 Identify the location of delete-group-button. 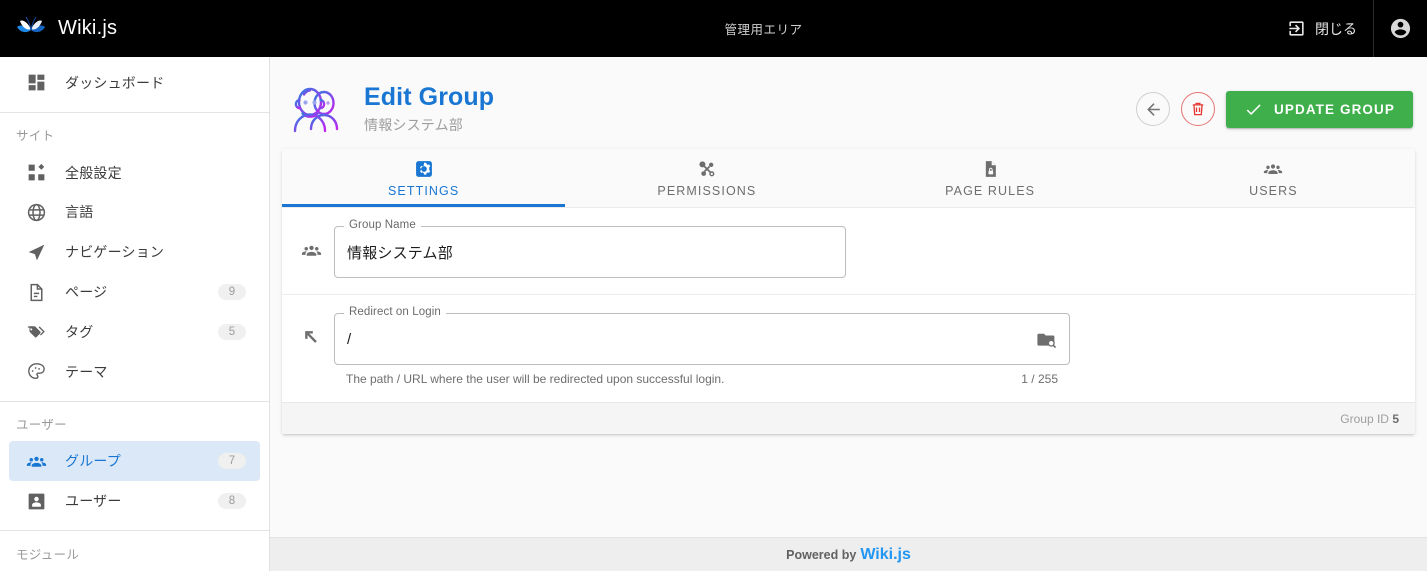
(1198, 109).